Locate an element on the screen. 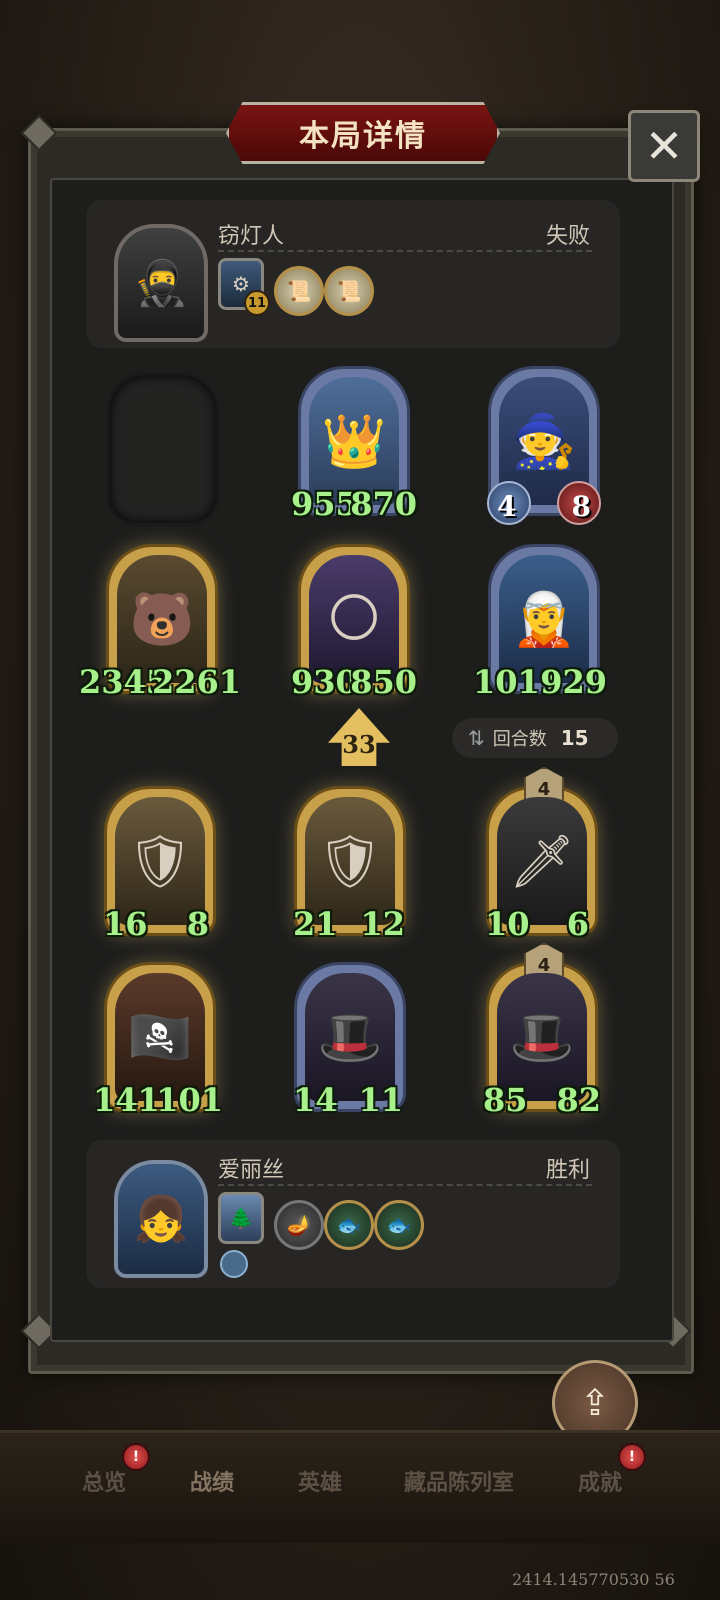 The image size is (720, 1600). nav-overview: 总览 is located at coordinates (104, 1481).